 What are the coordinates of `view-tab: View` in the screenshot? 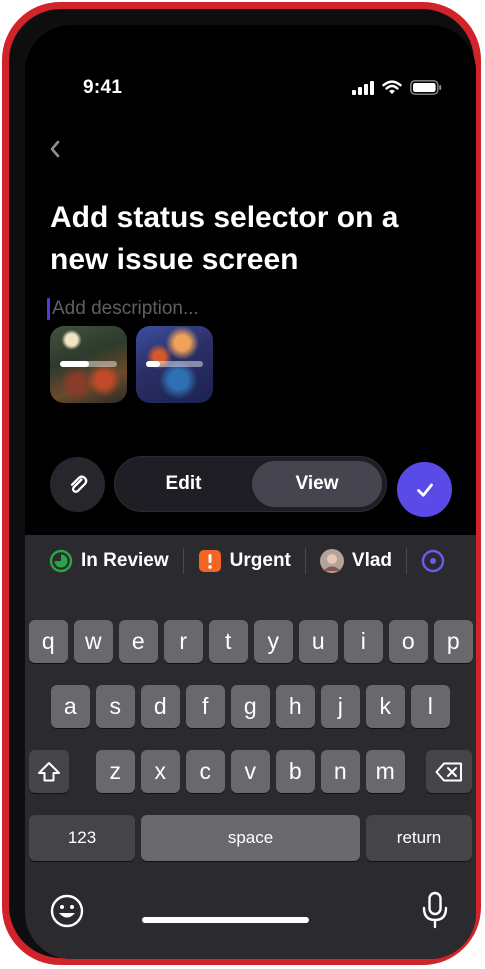 It's located at (317, 484).